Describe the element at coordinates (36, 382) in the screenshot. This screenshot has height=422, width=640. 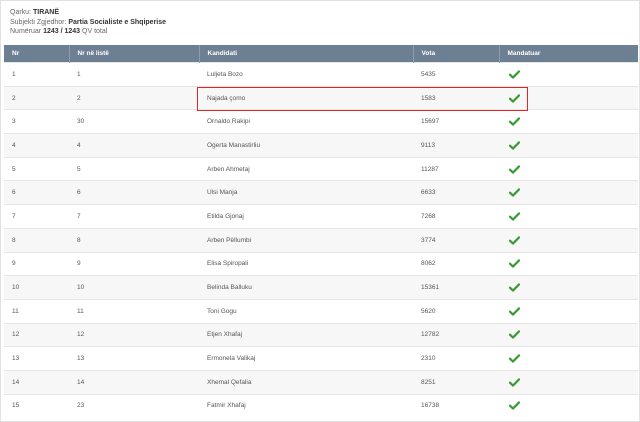
I see `cell-nr: 14` at that location.